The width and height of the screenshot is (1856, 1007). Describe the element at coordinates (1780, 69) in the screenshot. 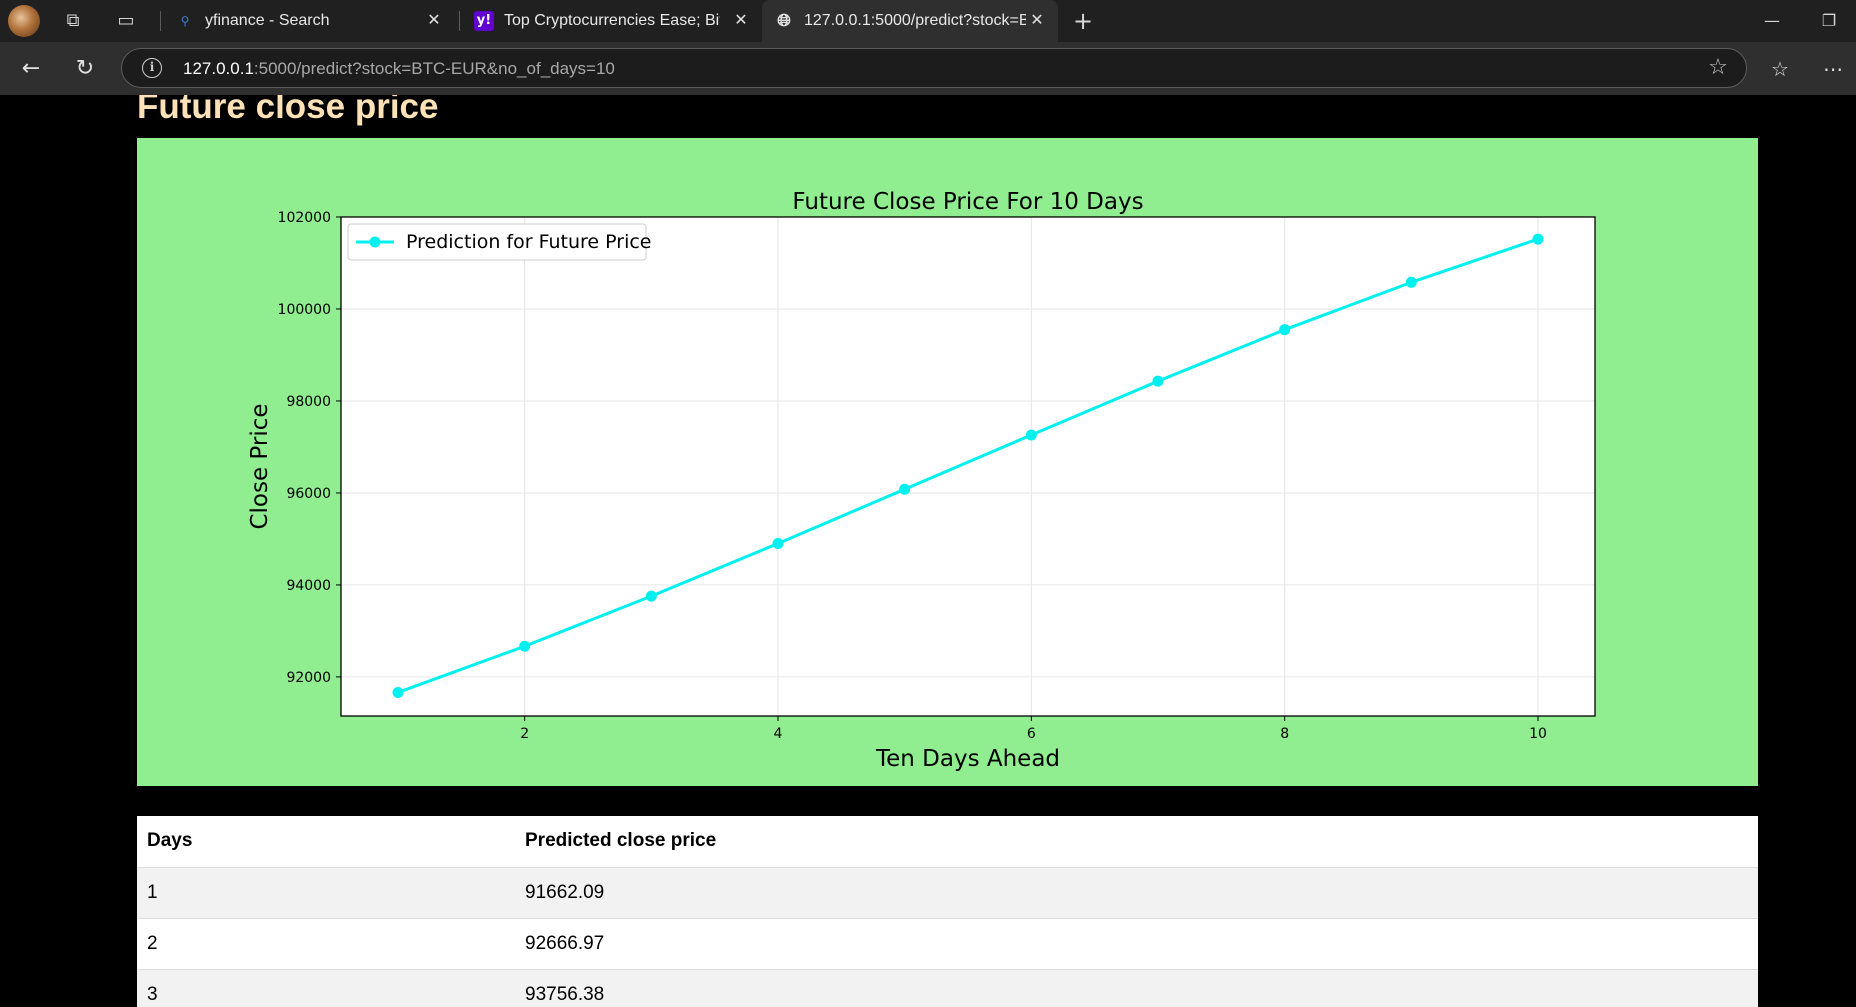

I see `favorites-icon: ☆` at that location.